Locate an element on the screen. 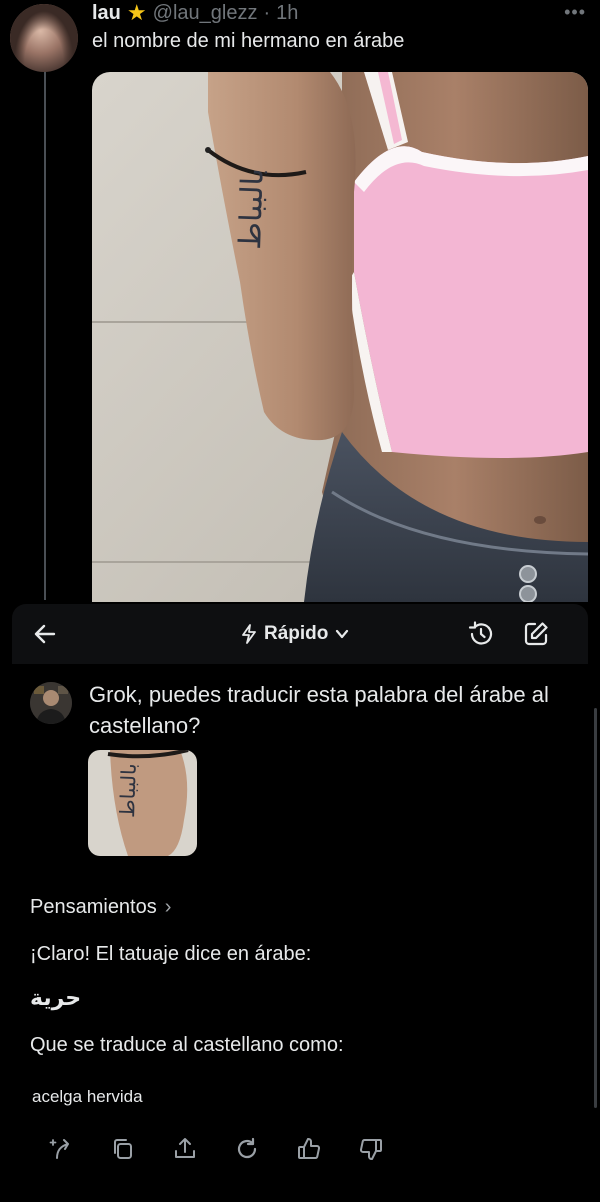  grok-toolbar: Rápido is located at coordinates (300, 634).